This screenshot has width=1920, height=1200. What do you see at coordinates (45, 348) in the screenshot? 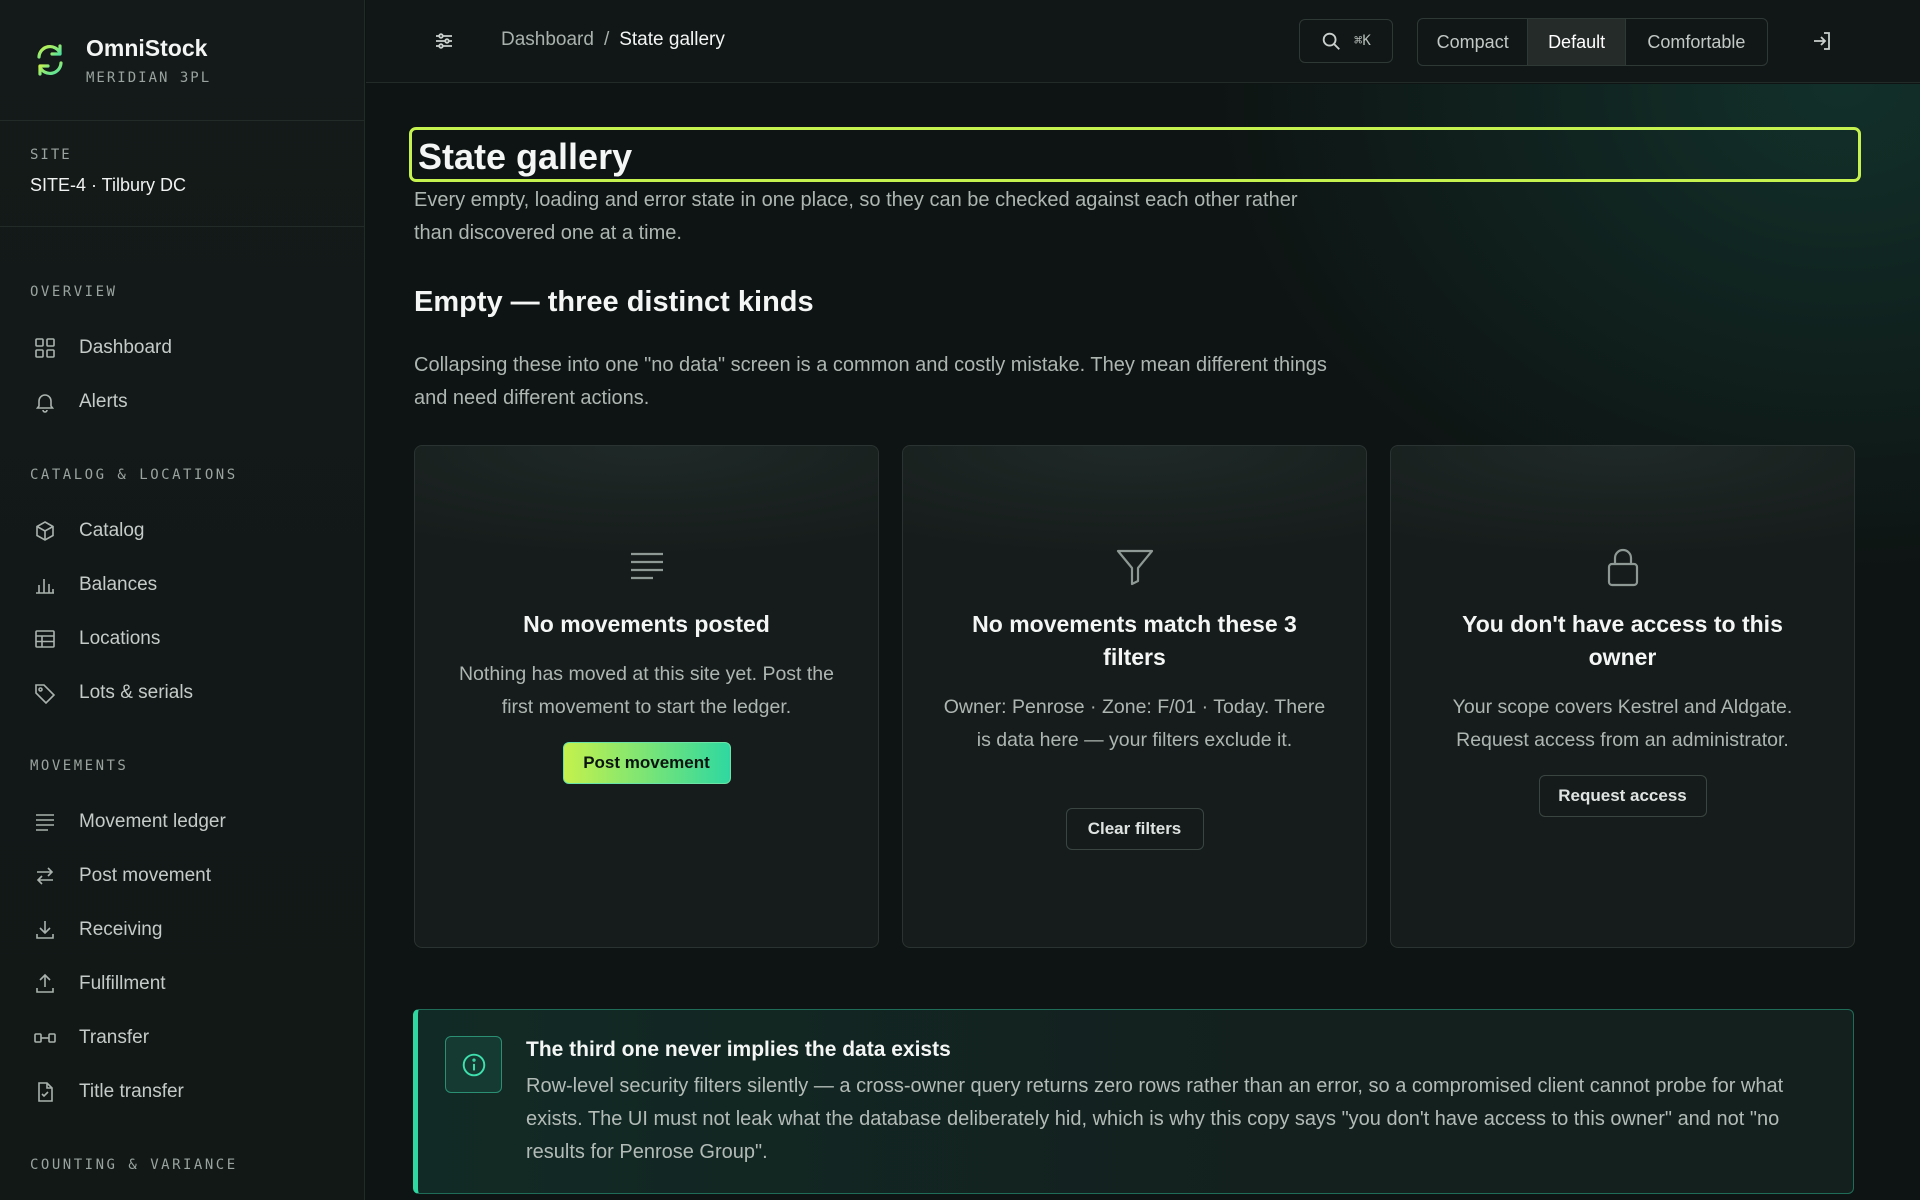
I see `grid-icon` at bounding box center [45, 348].